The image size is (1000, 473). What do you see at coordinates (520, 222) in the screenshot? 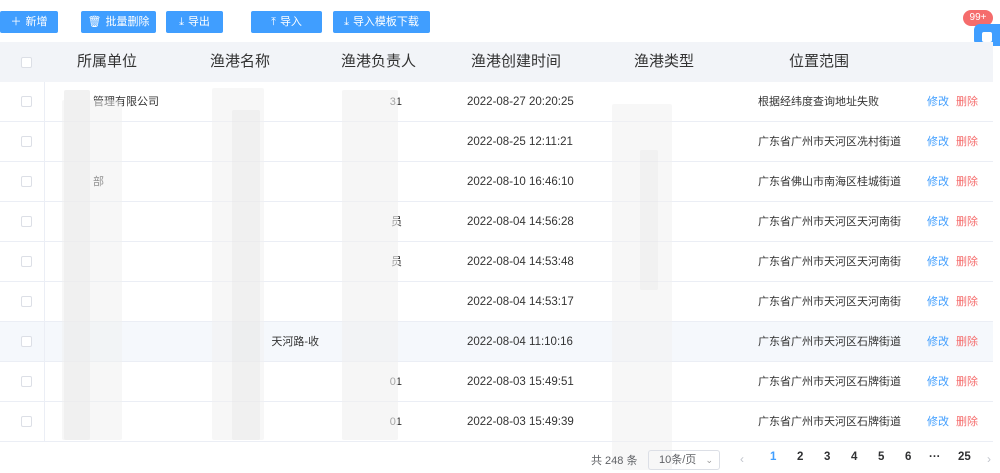
I see `cell-created-time: 2022-08-04 14:56:28` at bounding box center [520, 222].